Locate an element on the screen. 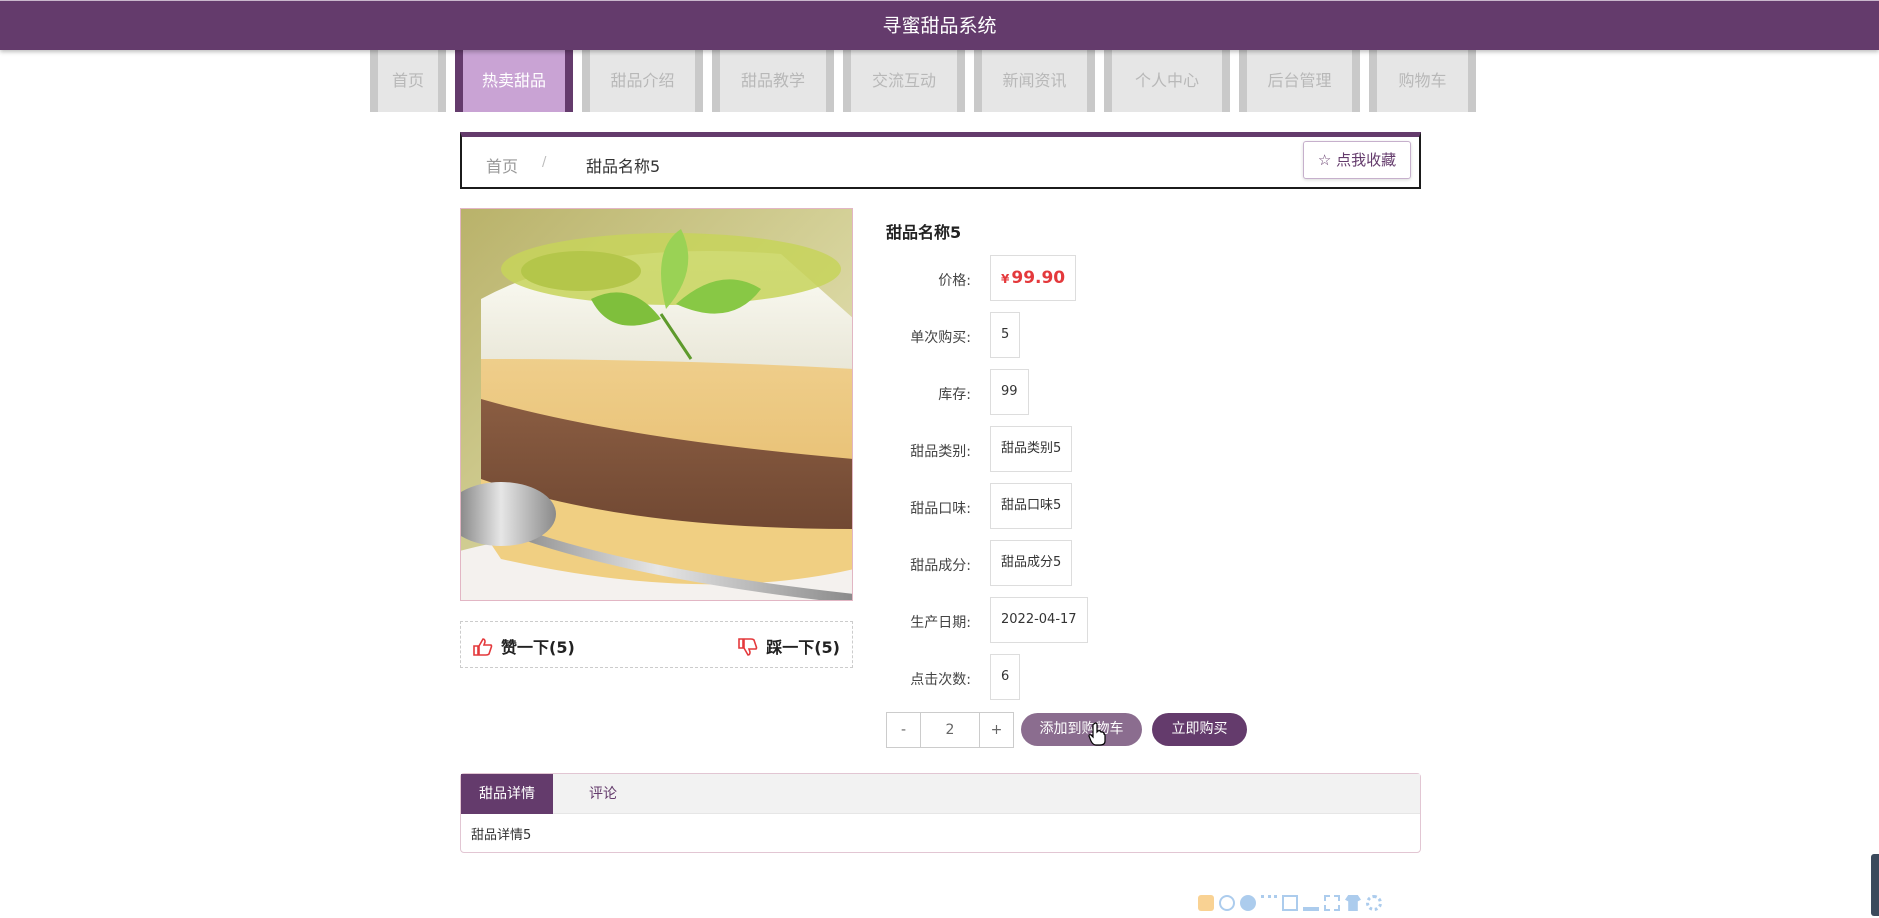  nav-item-6: 个人中心 is located at coordinates (1167, 81).